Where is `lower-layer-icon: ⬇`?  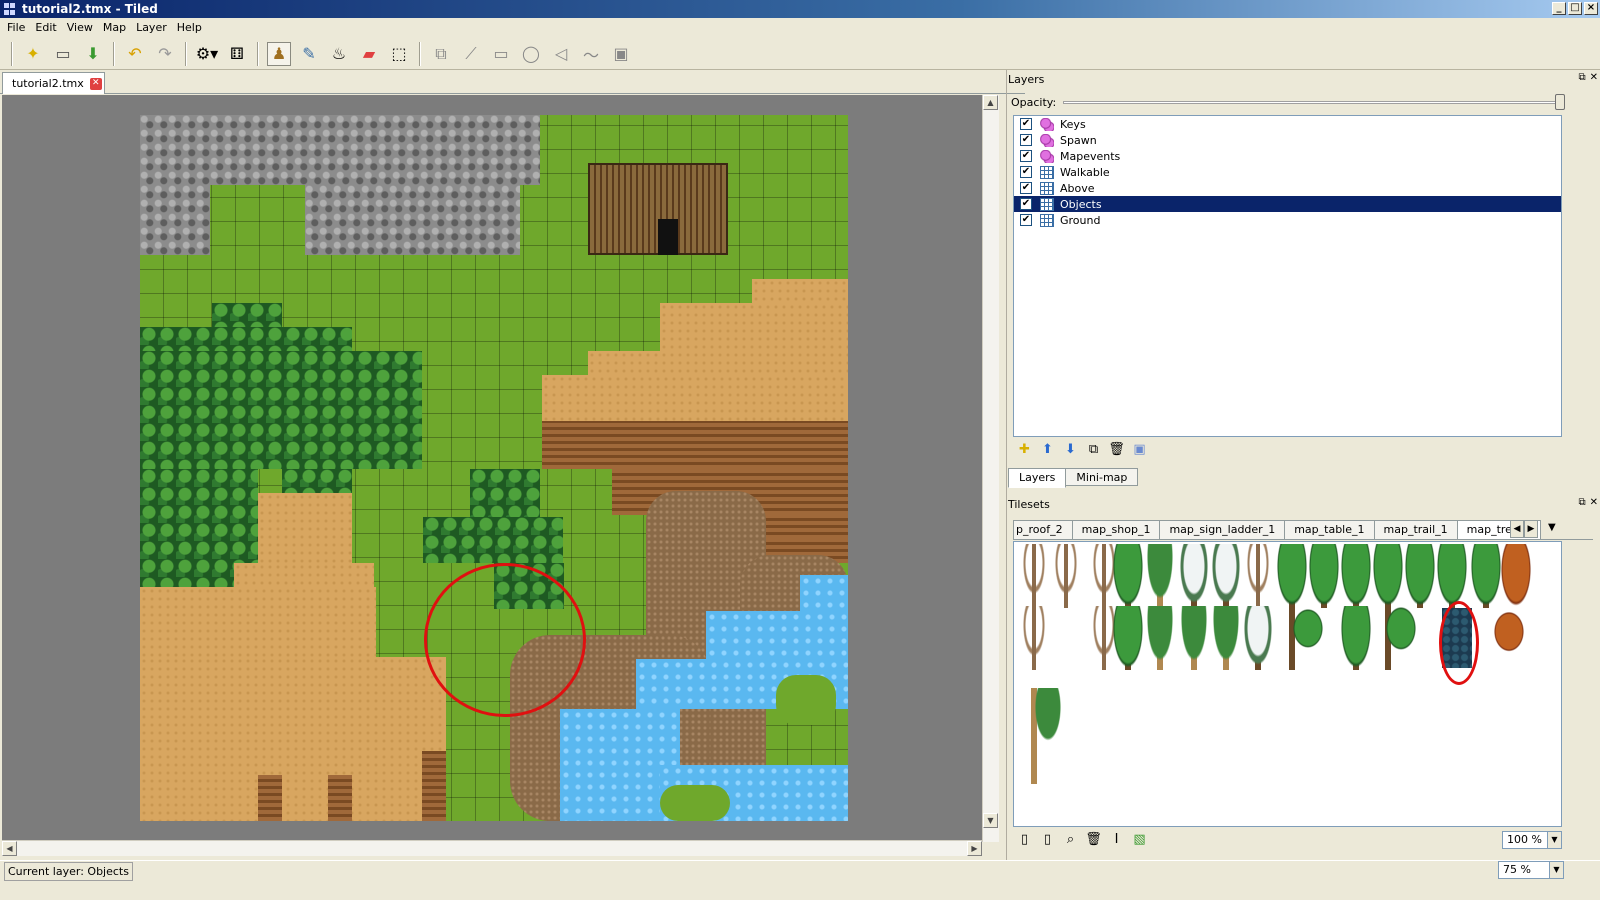 lower-layer-icon: ⬇ is located at coordinates (1070, 449).